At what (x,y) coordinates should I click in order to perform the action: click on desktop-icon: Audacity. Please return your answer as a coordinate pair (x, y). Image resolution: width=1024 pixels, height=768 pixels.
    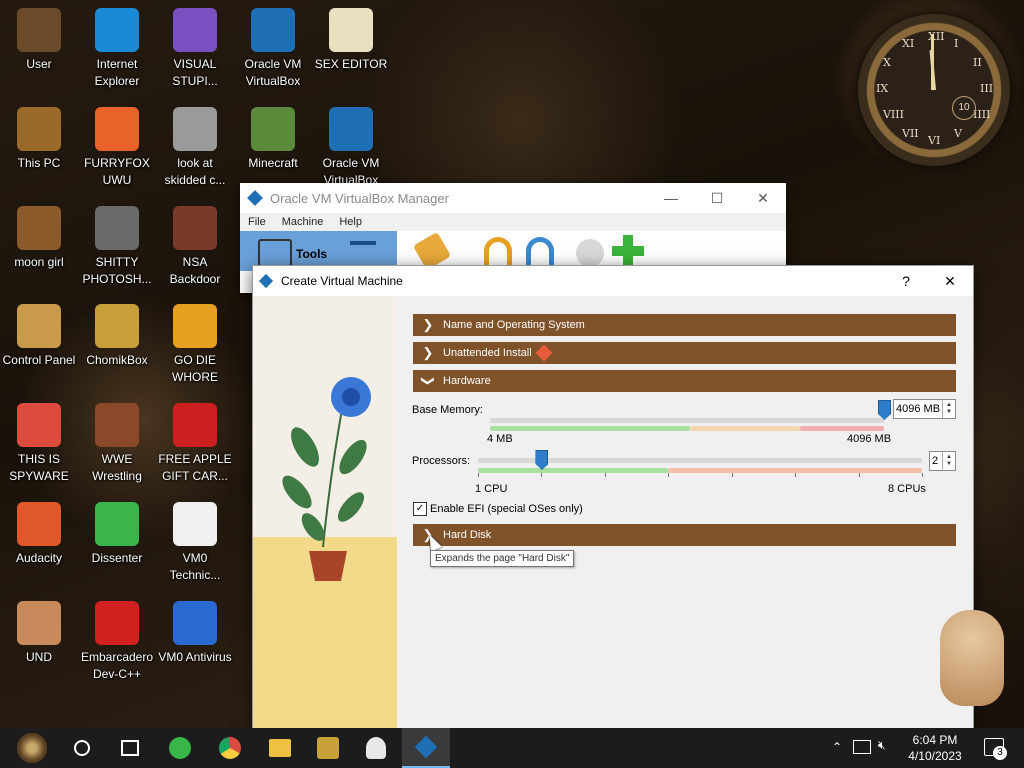
    Looking at the image, I should click on (39, 534).